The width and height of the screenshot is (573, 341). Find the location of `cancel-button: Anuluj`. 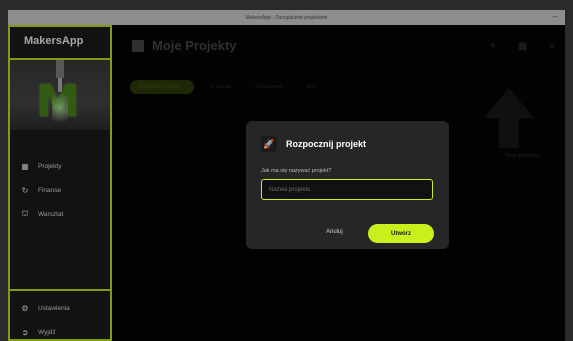

cancel-button: Anuluj is located at coordinates (334, 232).